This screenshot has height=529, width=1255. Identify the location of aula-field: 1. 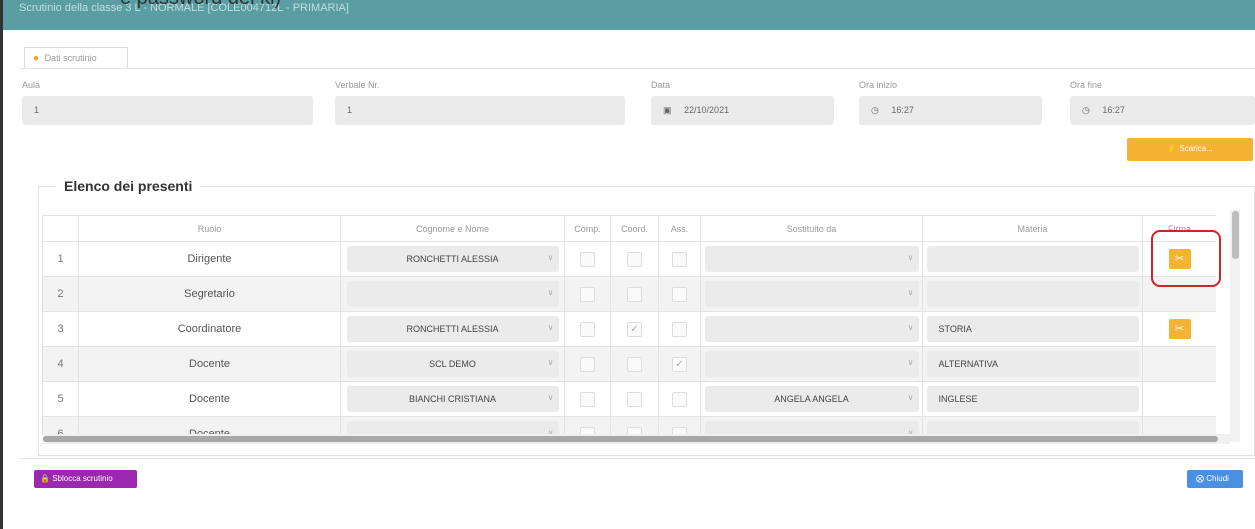
(167, 110).